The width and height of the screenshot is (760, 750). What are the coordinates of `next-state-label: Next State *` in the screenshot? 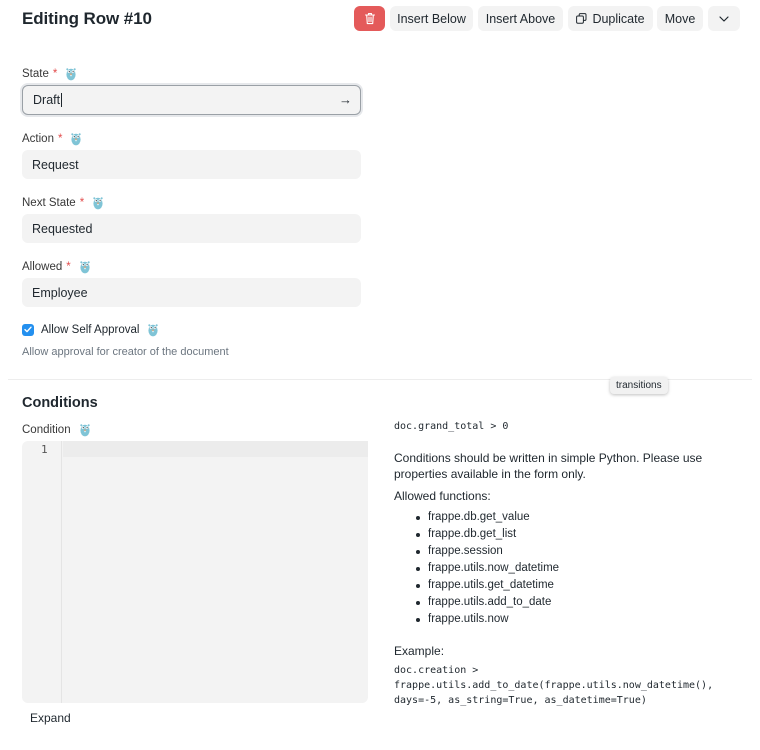 It's located at (63, 202).